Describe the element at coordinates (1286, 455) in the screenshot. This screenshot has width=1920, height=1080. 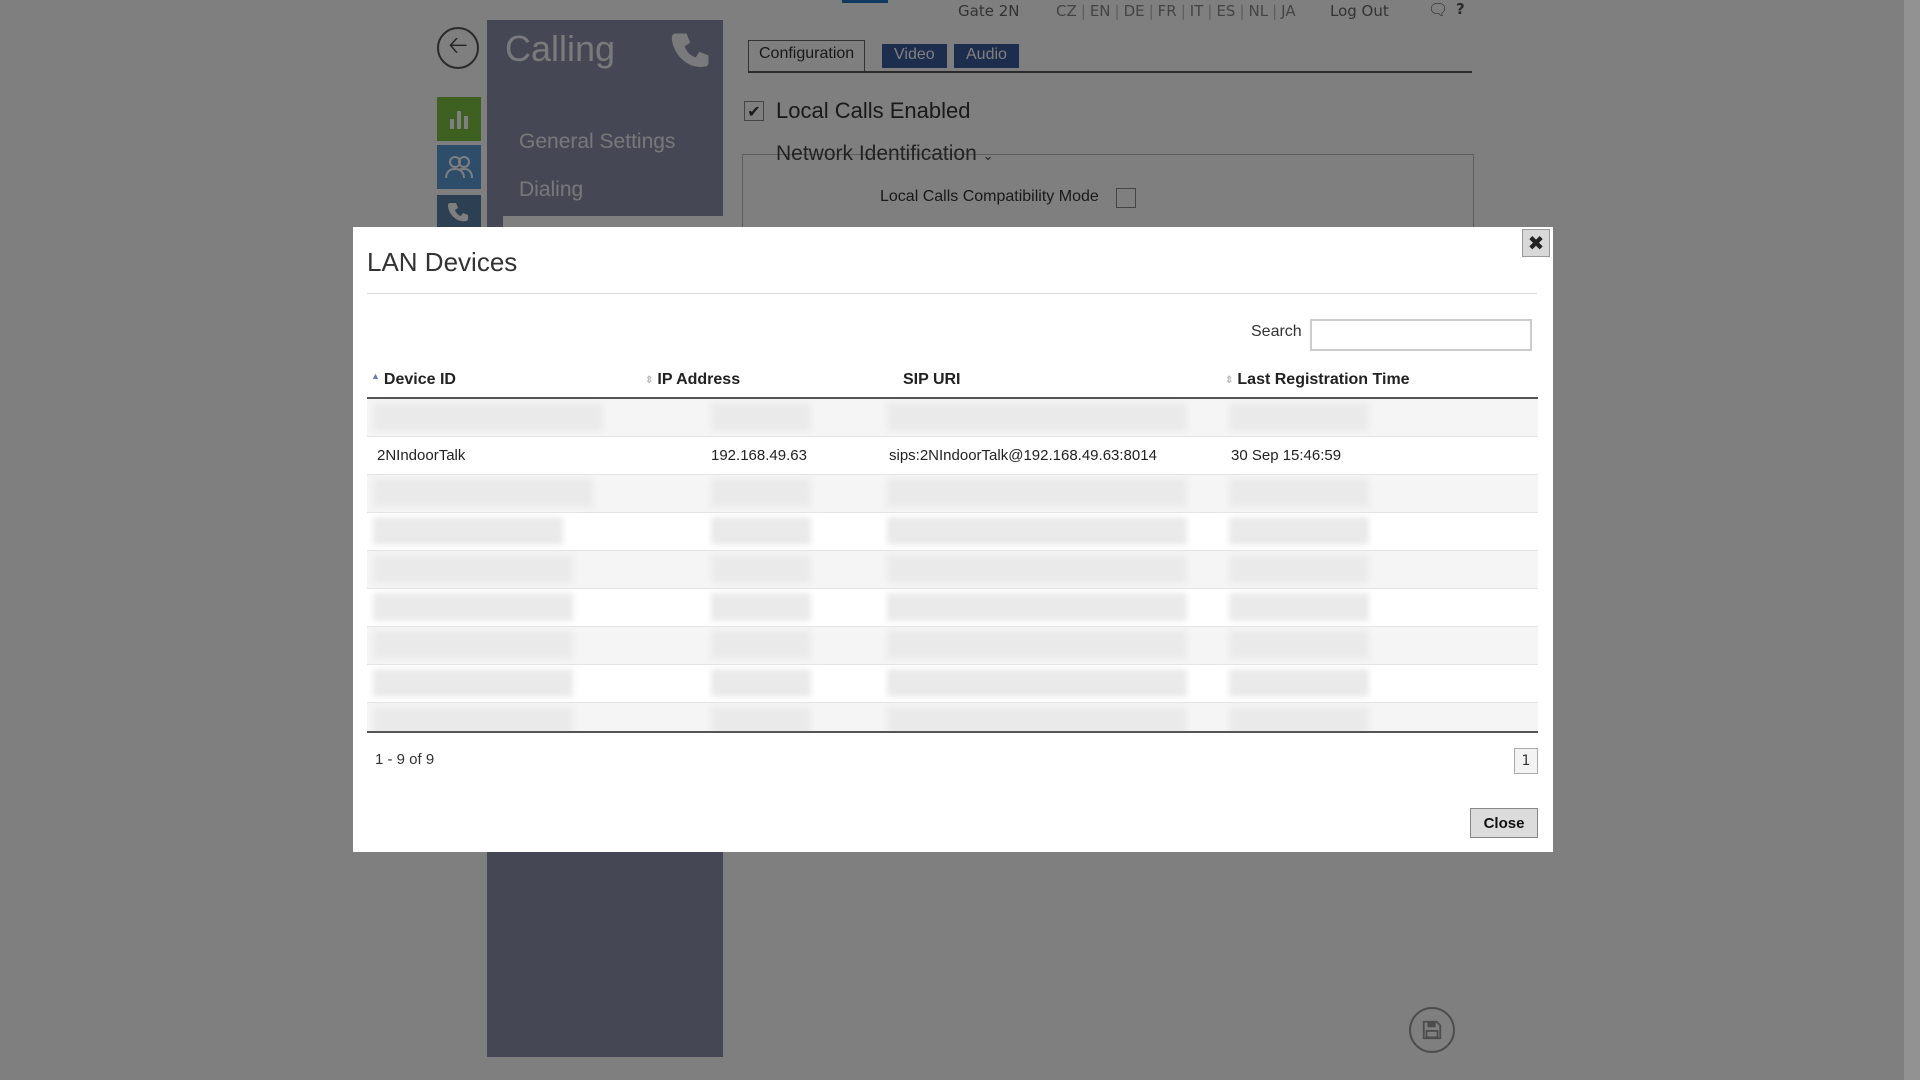
I see `cell-last-registration-time: 30 Sep 15:46:59` at that location.